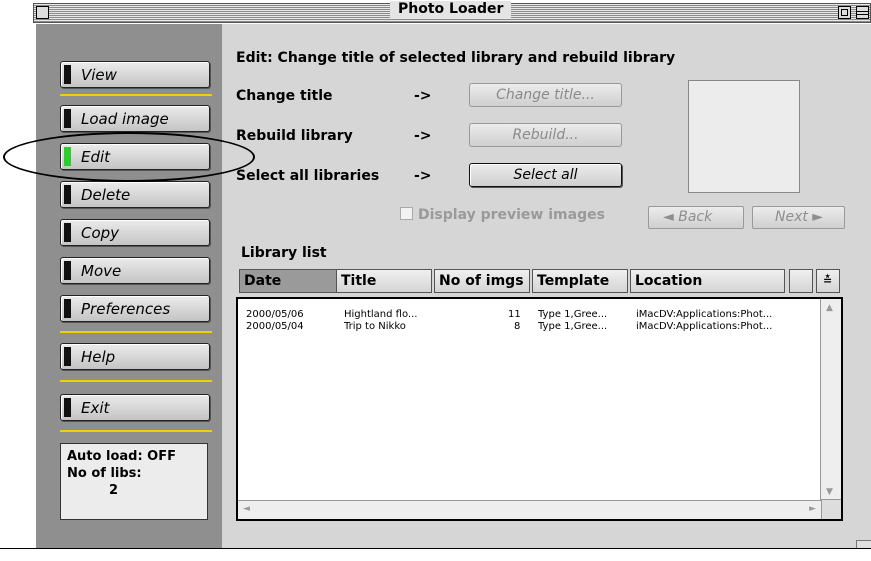  What do you see at coordinates (829, 308) in the screenshot?
I see `scroll-up-icon: ▲` at bounding box center [829, 308].